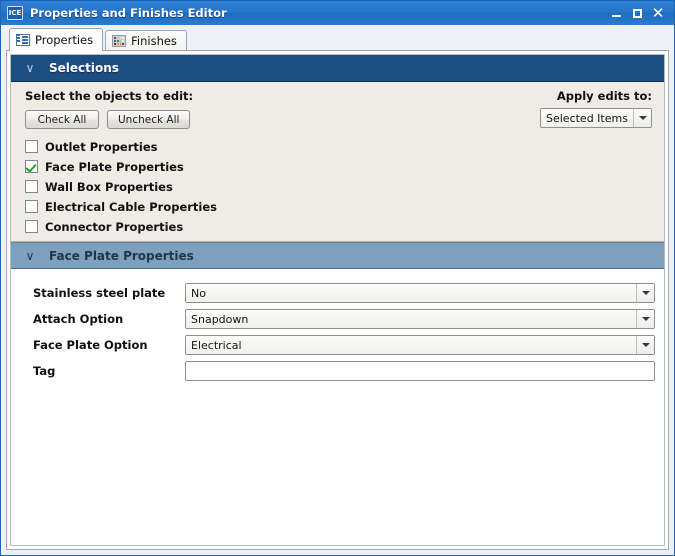 The width and height of the screenshot is (675, 556). Describe the element at coordinates (344, 206) in the screenshot. I see `checkbox-row-electrical-cable-properties: Electrical Cable Properties` at that location.